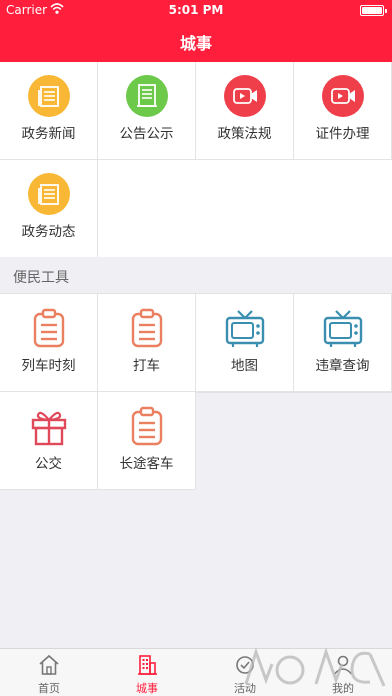 The width and height of the screenshot is (392, 696). What do you see at coordinates (49, 664) in the screenshot?
I see `home-icon` at bounding box center [49, 664].